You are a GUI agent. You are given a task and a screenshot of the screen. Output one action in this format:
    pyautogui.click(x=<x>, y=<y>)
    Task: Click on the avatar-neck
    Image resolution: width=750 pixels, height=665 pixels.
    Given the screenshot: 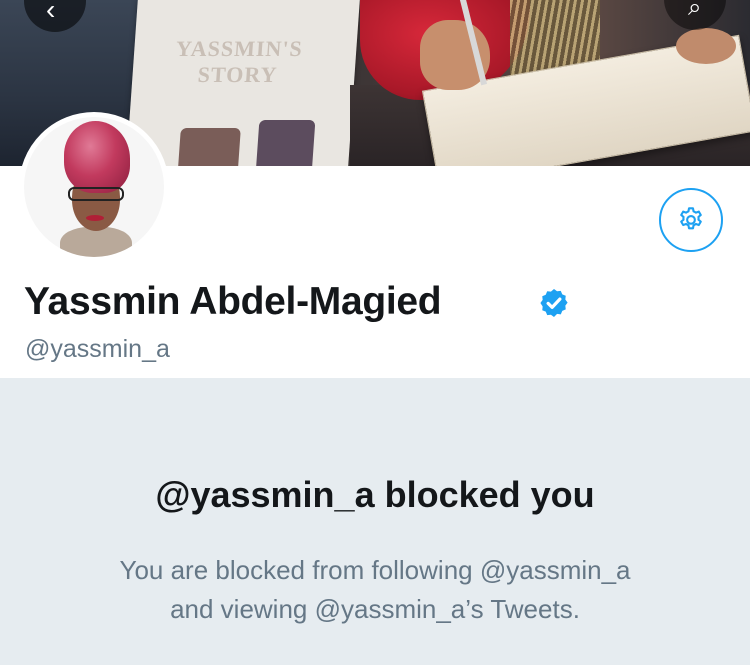 What is the action you would take?
    pyautogui.click(x=96, y=242)
    